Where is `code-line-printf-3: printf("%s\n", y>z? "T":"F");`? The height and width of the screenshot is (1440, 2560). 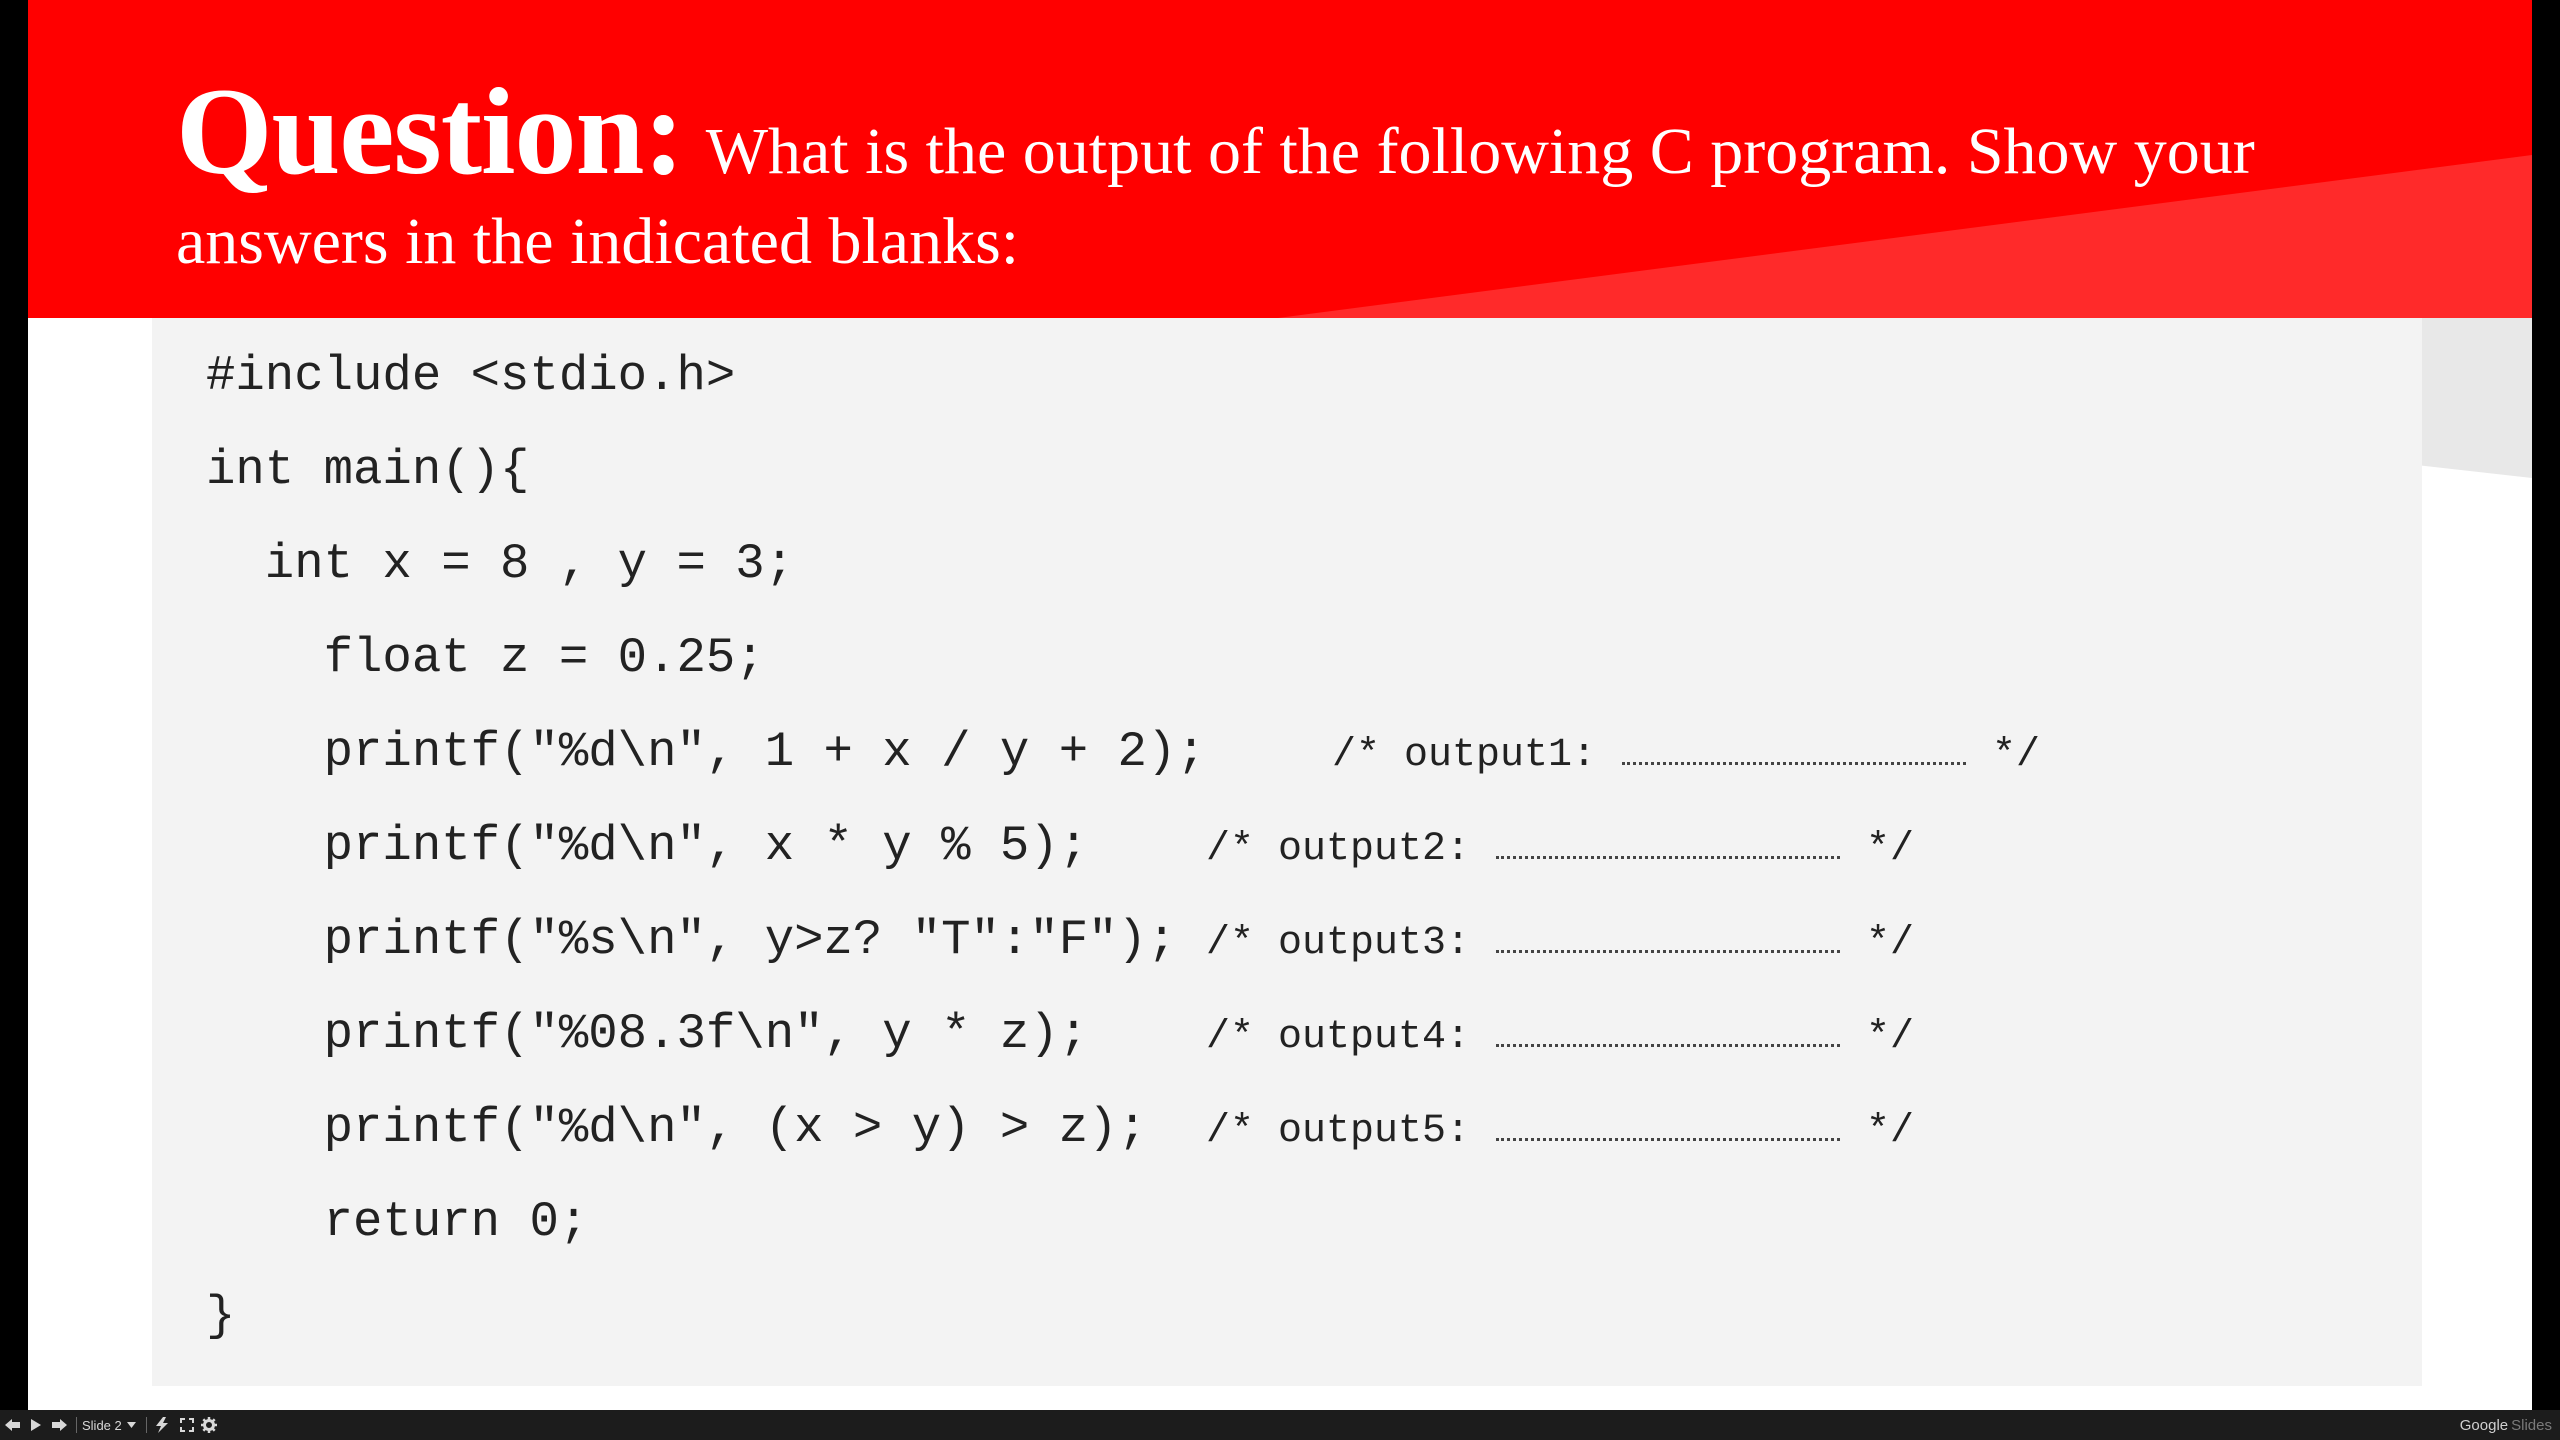
code-line-printf-3: printf("%s\n", y>z? "T":"F"); is located at coordinates (691, 940).